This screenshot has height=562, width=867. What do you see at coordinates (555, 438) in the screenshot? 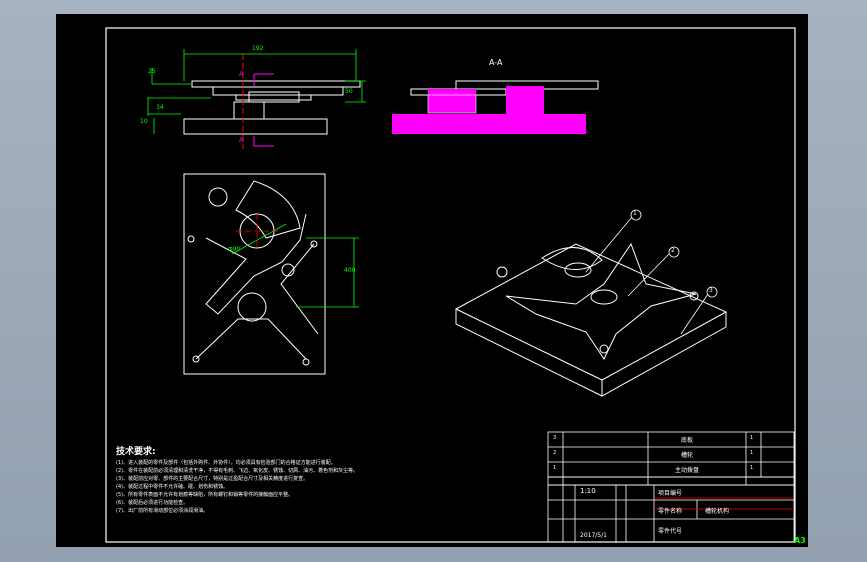
I see `bom-row-no: 3` at bounding box center [555, 438].